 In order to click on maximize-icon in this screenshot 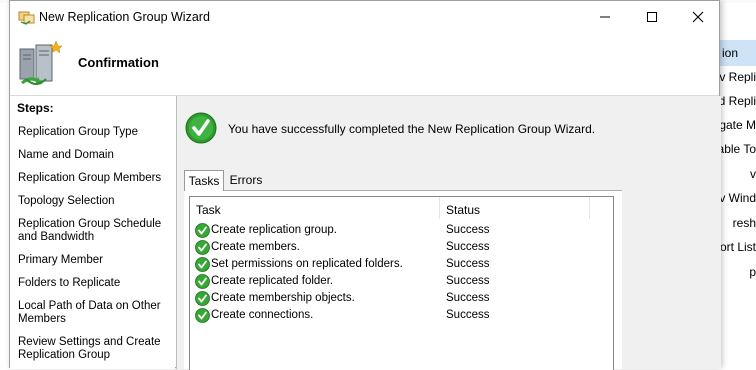, I will do `click(652, 17)`.